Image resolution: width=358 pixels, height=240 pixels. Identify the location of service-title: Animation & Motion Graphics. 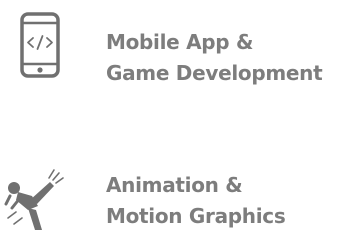
(196, 201).